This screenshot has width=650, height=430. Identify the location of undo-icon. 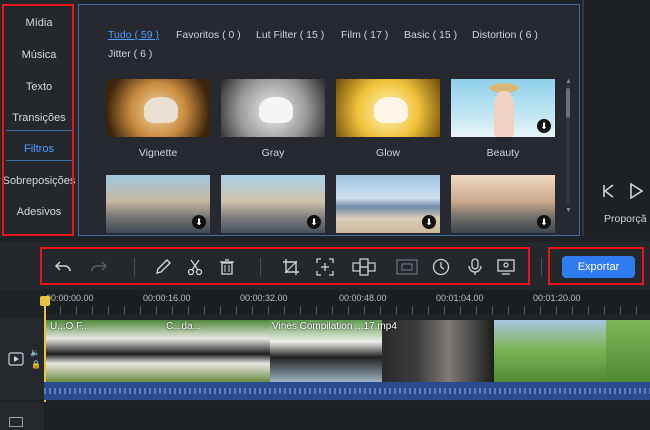
(63, 267).